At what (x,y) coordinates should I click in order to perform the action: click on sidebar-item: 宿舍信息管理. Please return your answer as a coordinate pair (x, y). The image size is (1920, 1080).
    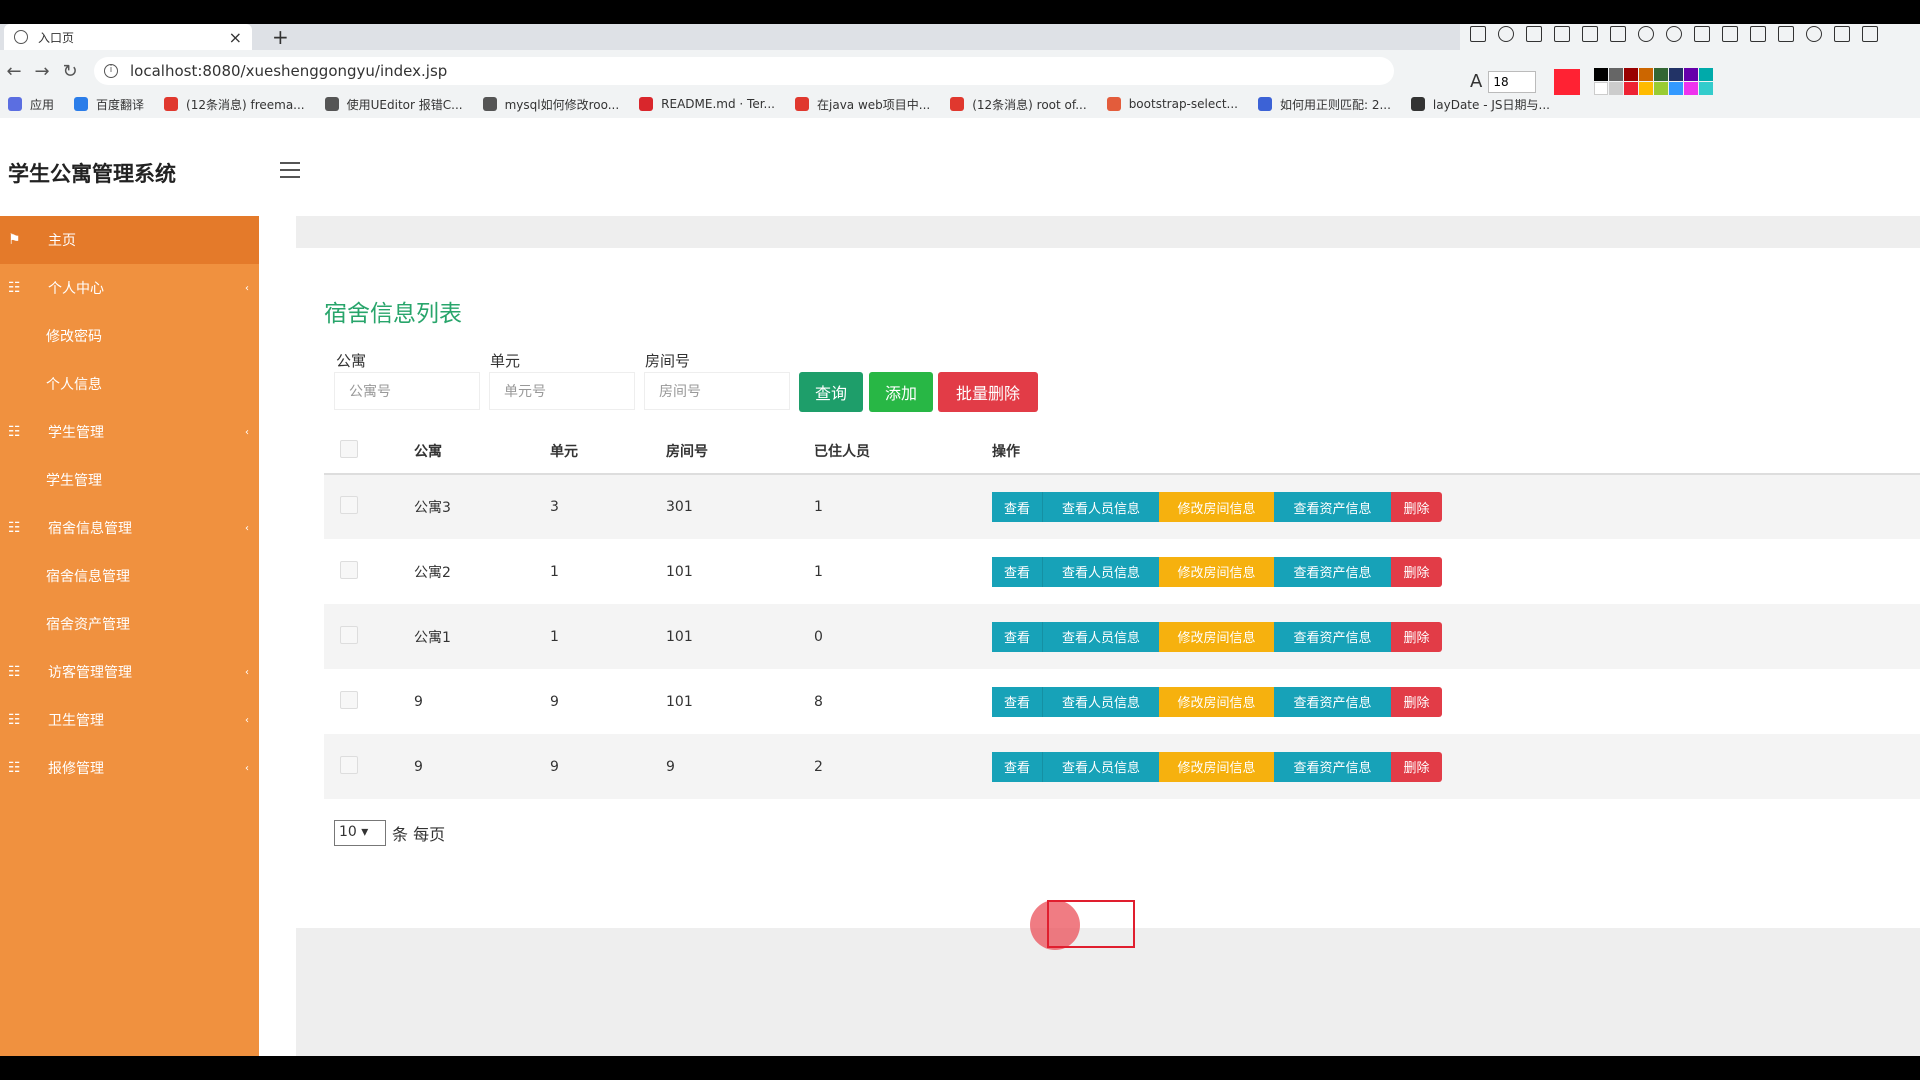
    Looking at the image, I should click on (129, 576).